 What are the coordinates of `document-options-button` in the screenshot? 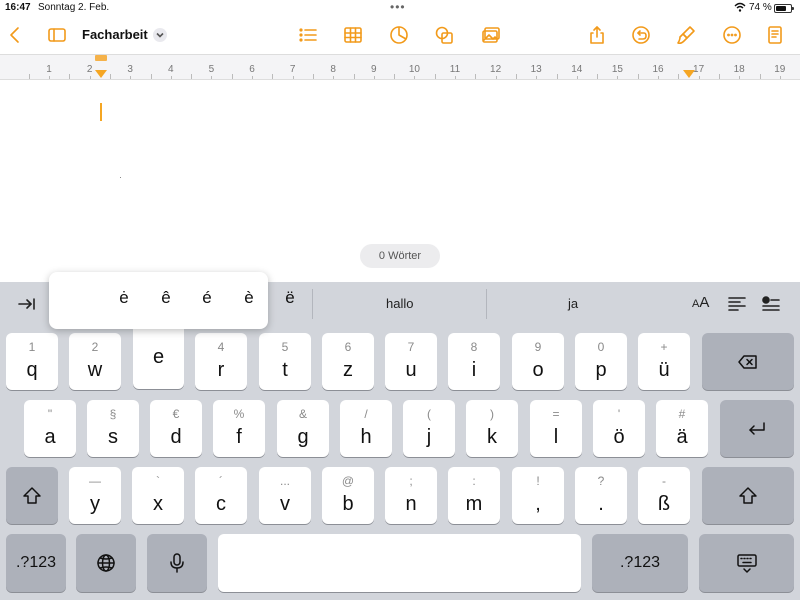 It's located at (775, 35).